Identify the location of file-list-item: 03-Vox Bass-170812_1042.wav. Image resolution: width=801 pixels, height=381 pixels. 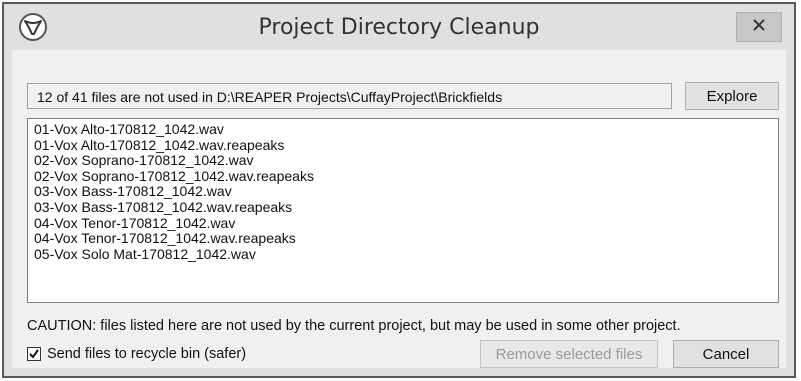
(406, 192).